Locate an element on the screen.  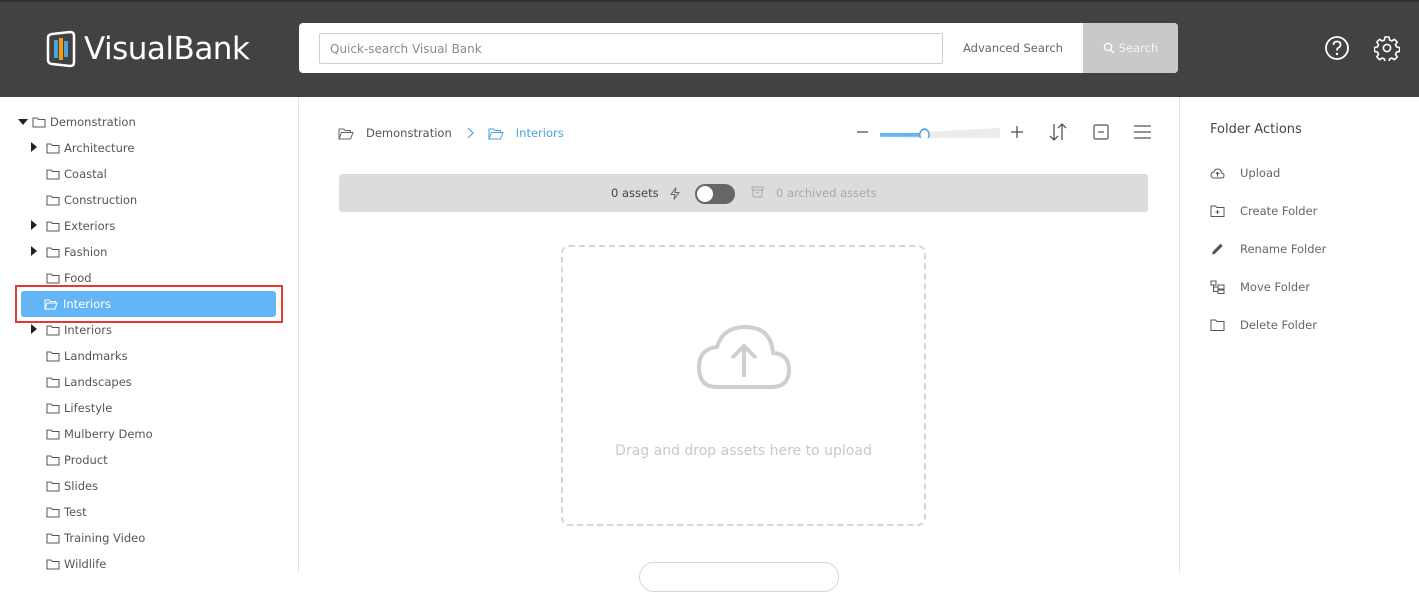
tree-item-product: Product is located at coordinates (69, 460).